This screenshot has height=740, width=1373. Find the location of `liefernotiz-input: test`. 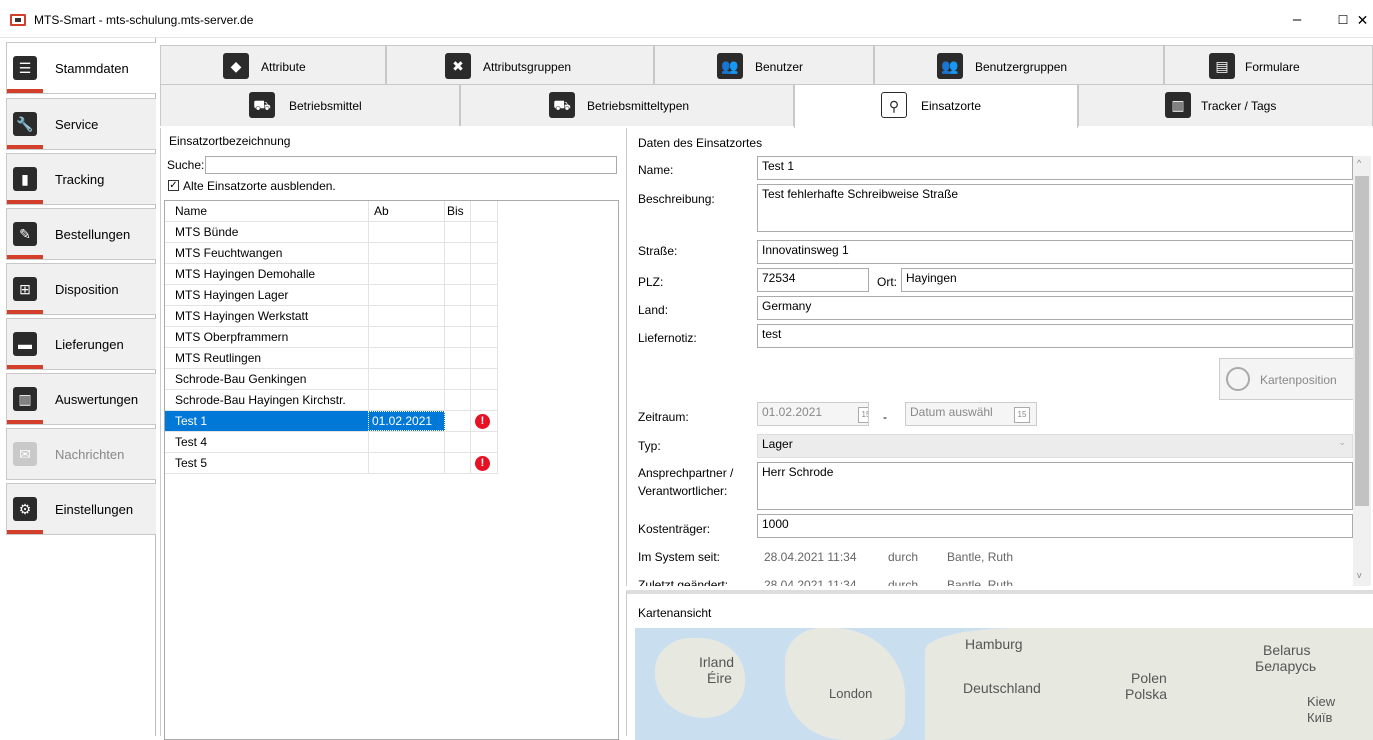

liefernotiz-input: test is located at coordinates (1055, 336).